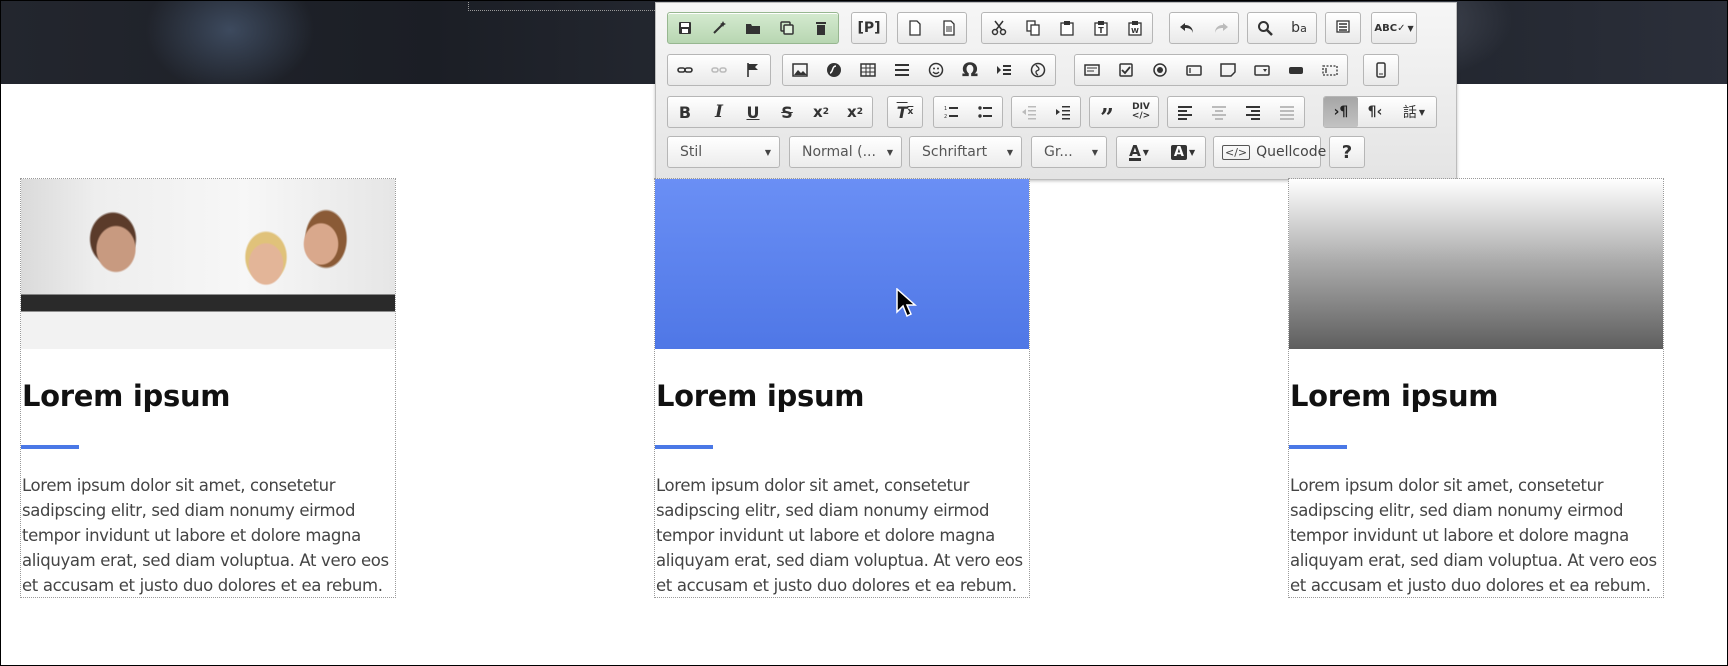  I want to click on block-group: ” DIV </>, so click(1124, 113).